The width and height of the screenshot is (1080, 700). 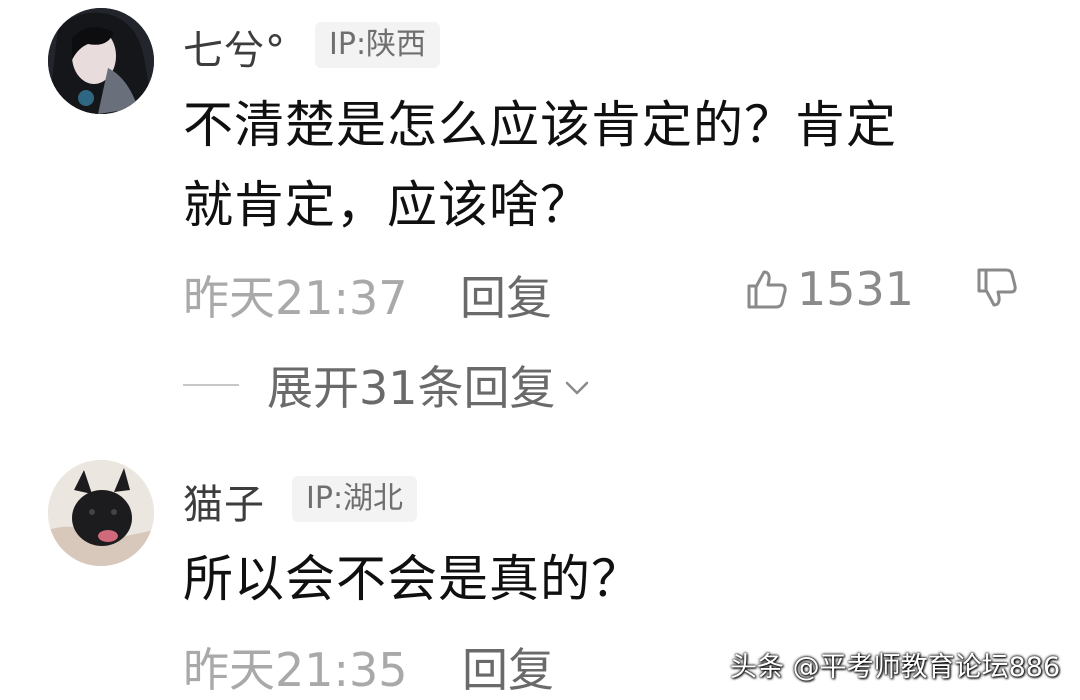 What do you see at coordinates (767, 289) in the screenshot?
I see `thumbs-up-icon` at bounding box center [767, 289].